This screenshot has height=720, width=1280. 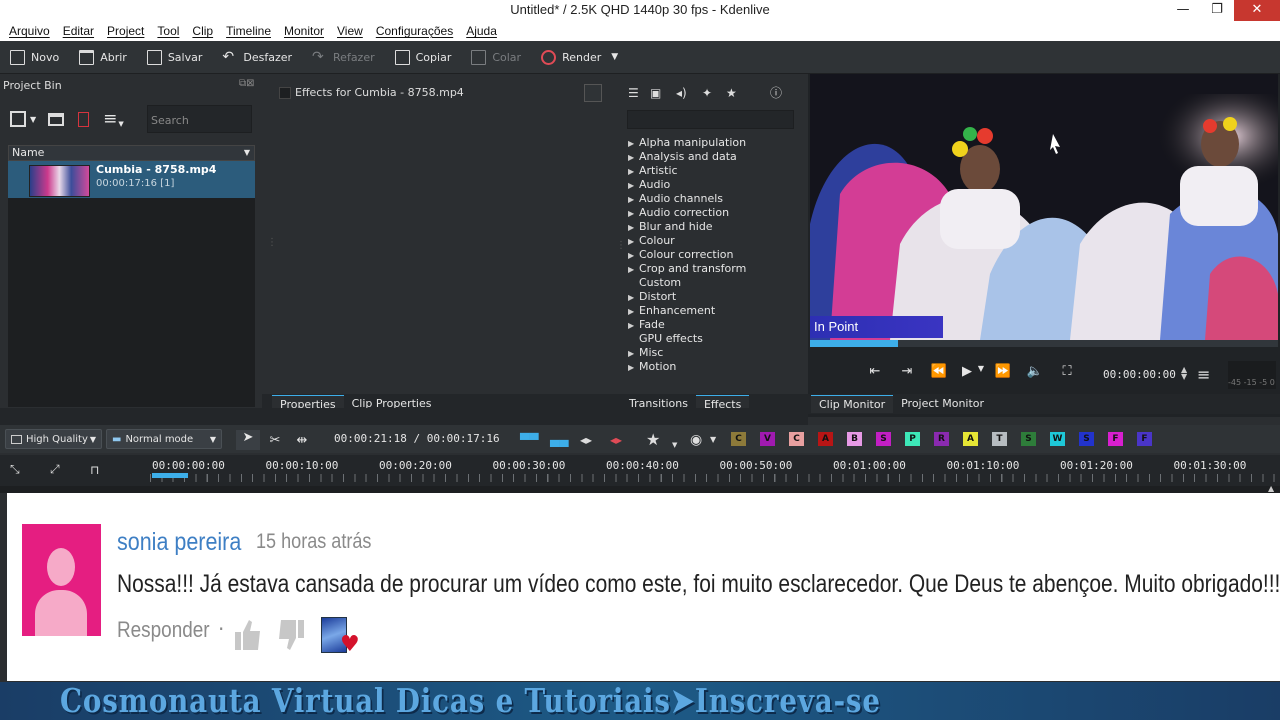 What do you see at coordinates (1203, 374) in the screenshot?
I see `monitor-menu-icon: ≡` at bounding box center [1203, 374].